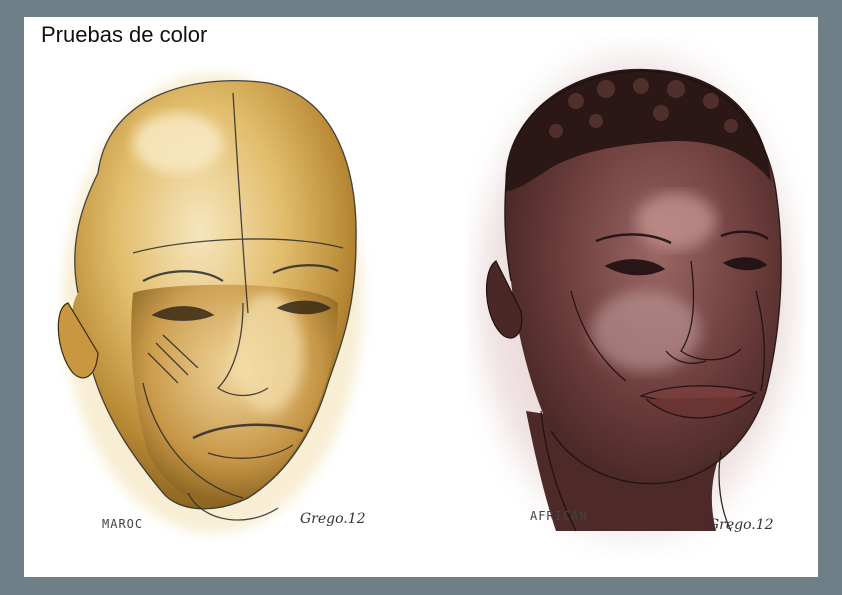 The image size is (842, 595). What do you see at coordinates (333, 519) in the screenshot?
I see `maroc-signature: Grego.12` at bounding box center [333, 519].